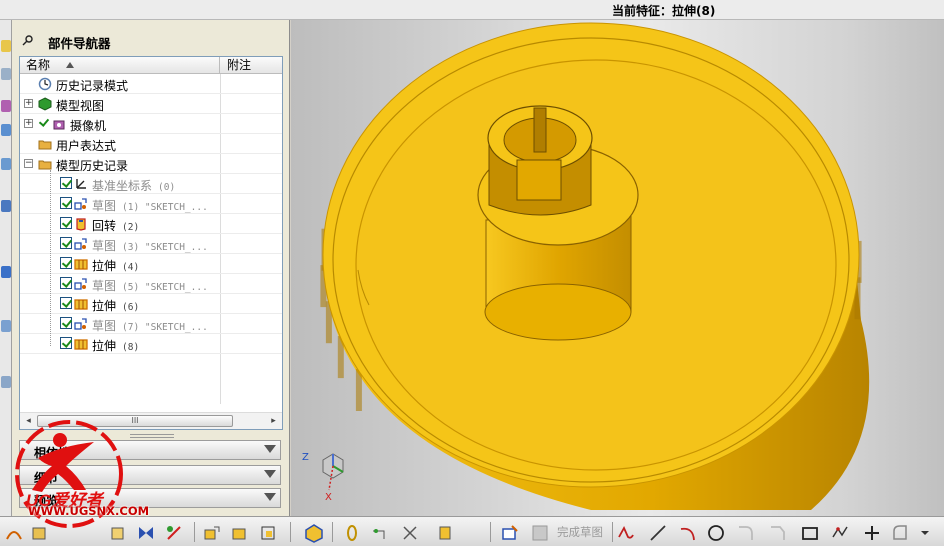 This screenshot has height=546, width=944. Describe the element at coordinates (45, 165) in the screenshot. I see `folder-open-icon` at that location.